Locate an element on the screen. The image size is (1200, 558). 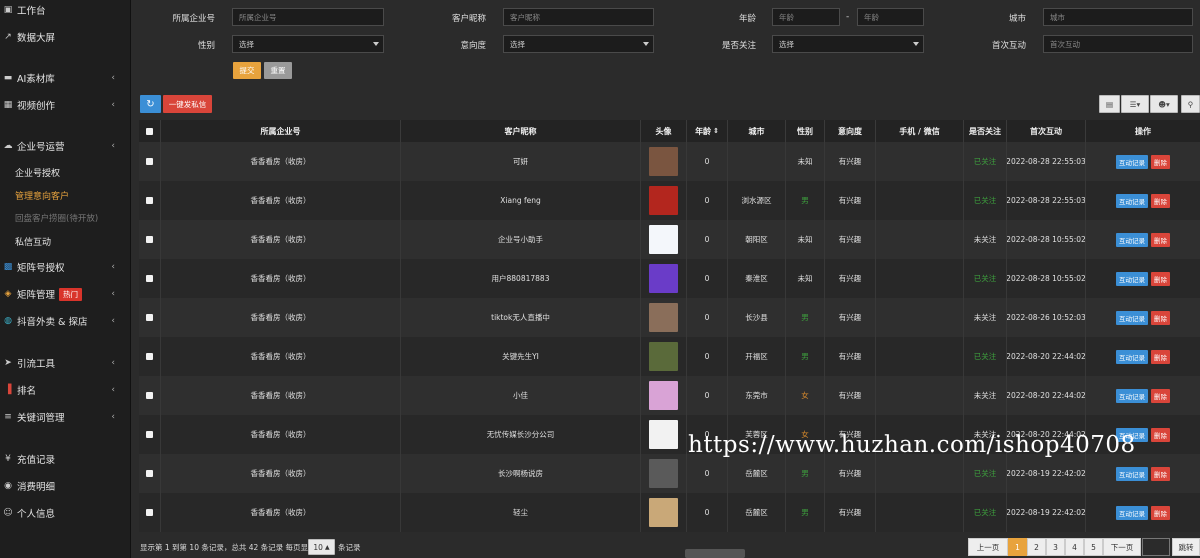
city-input: 城市 is located at coordinates (1118, 17).